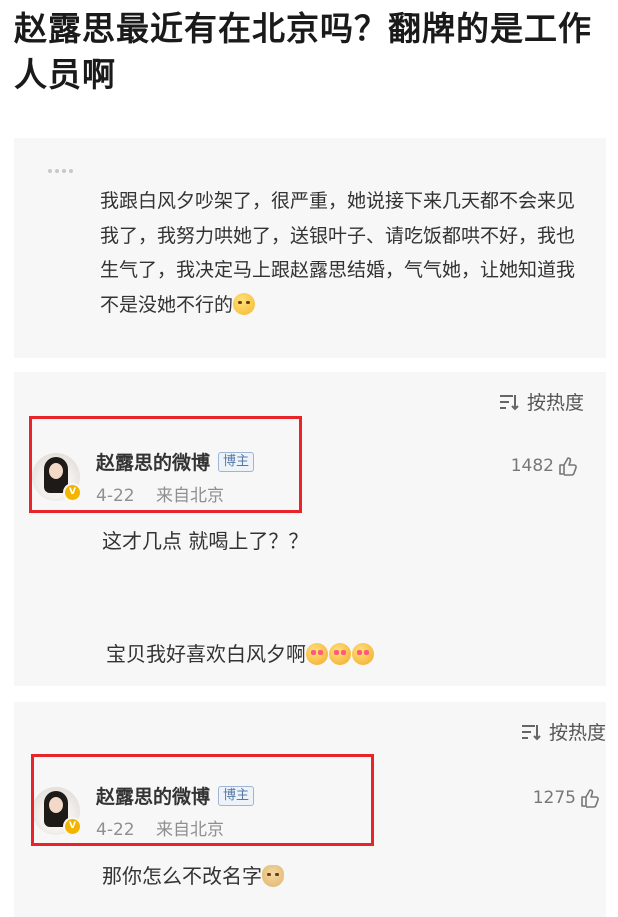  What do you see at coordinates (182, 876) in the screenshot?
I see `comment-body: 那你怎么不改名字` at bounding box center [182, 876].